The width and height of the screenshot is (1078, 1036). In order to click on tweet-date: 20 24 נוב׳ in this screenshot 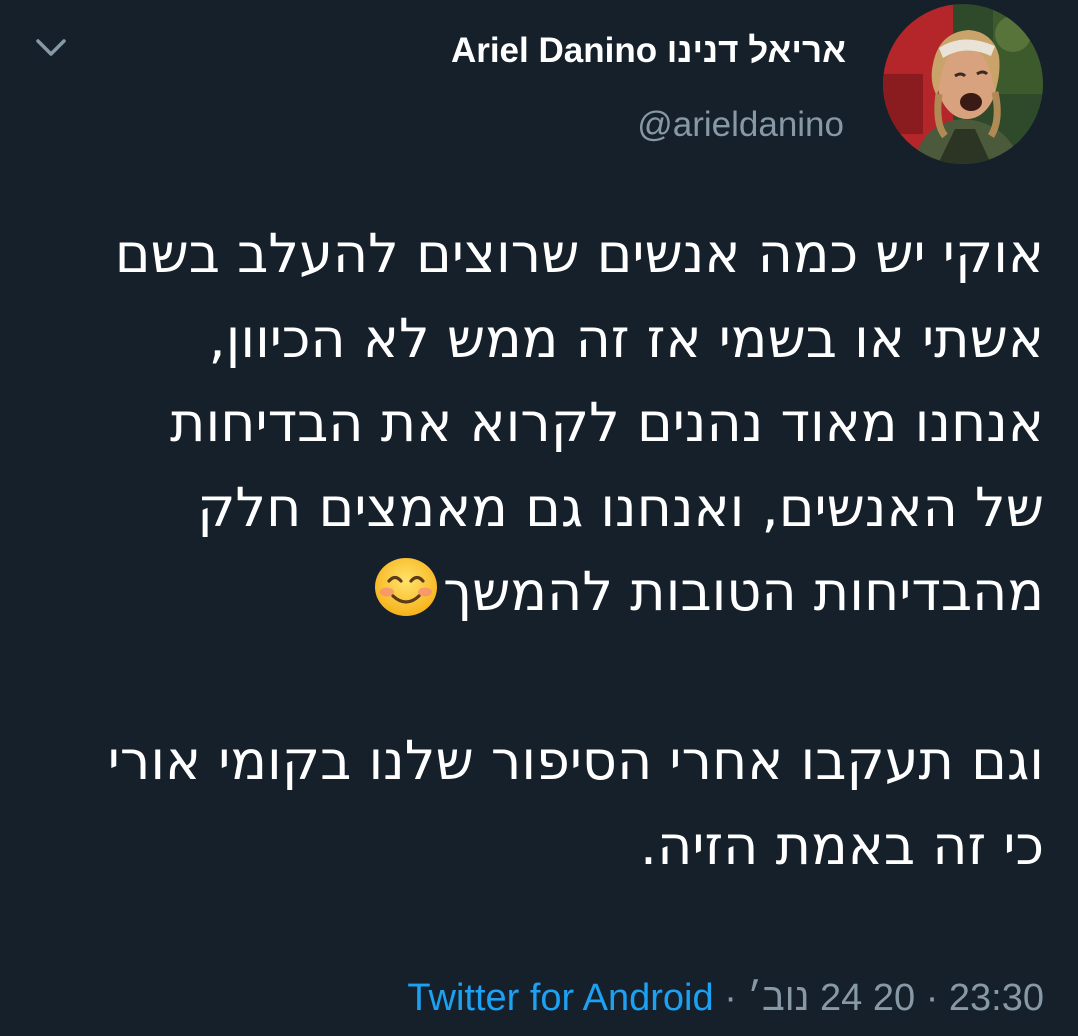, I will do `click(831, 998)`.